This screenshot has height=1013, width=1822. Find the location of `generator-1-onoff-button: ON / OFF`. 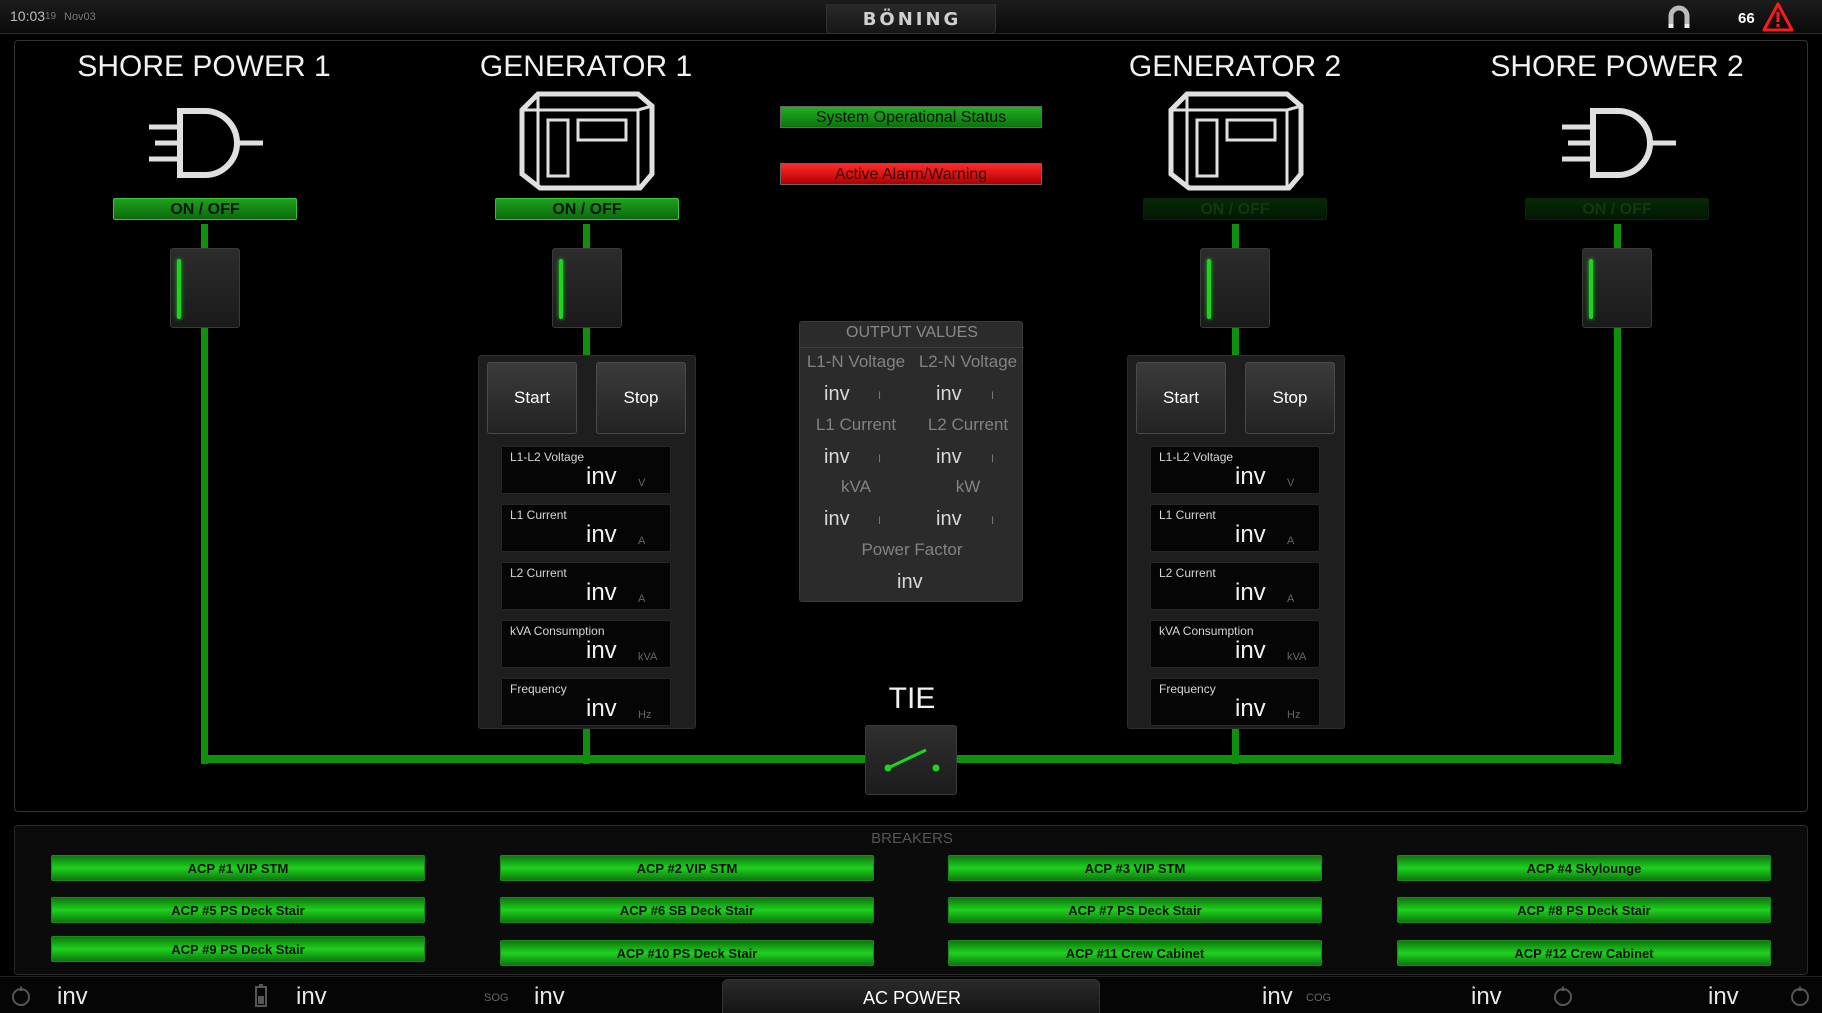

generator-1-onoff-button: ON / OFF is located at coordinates (587, 209).